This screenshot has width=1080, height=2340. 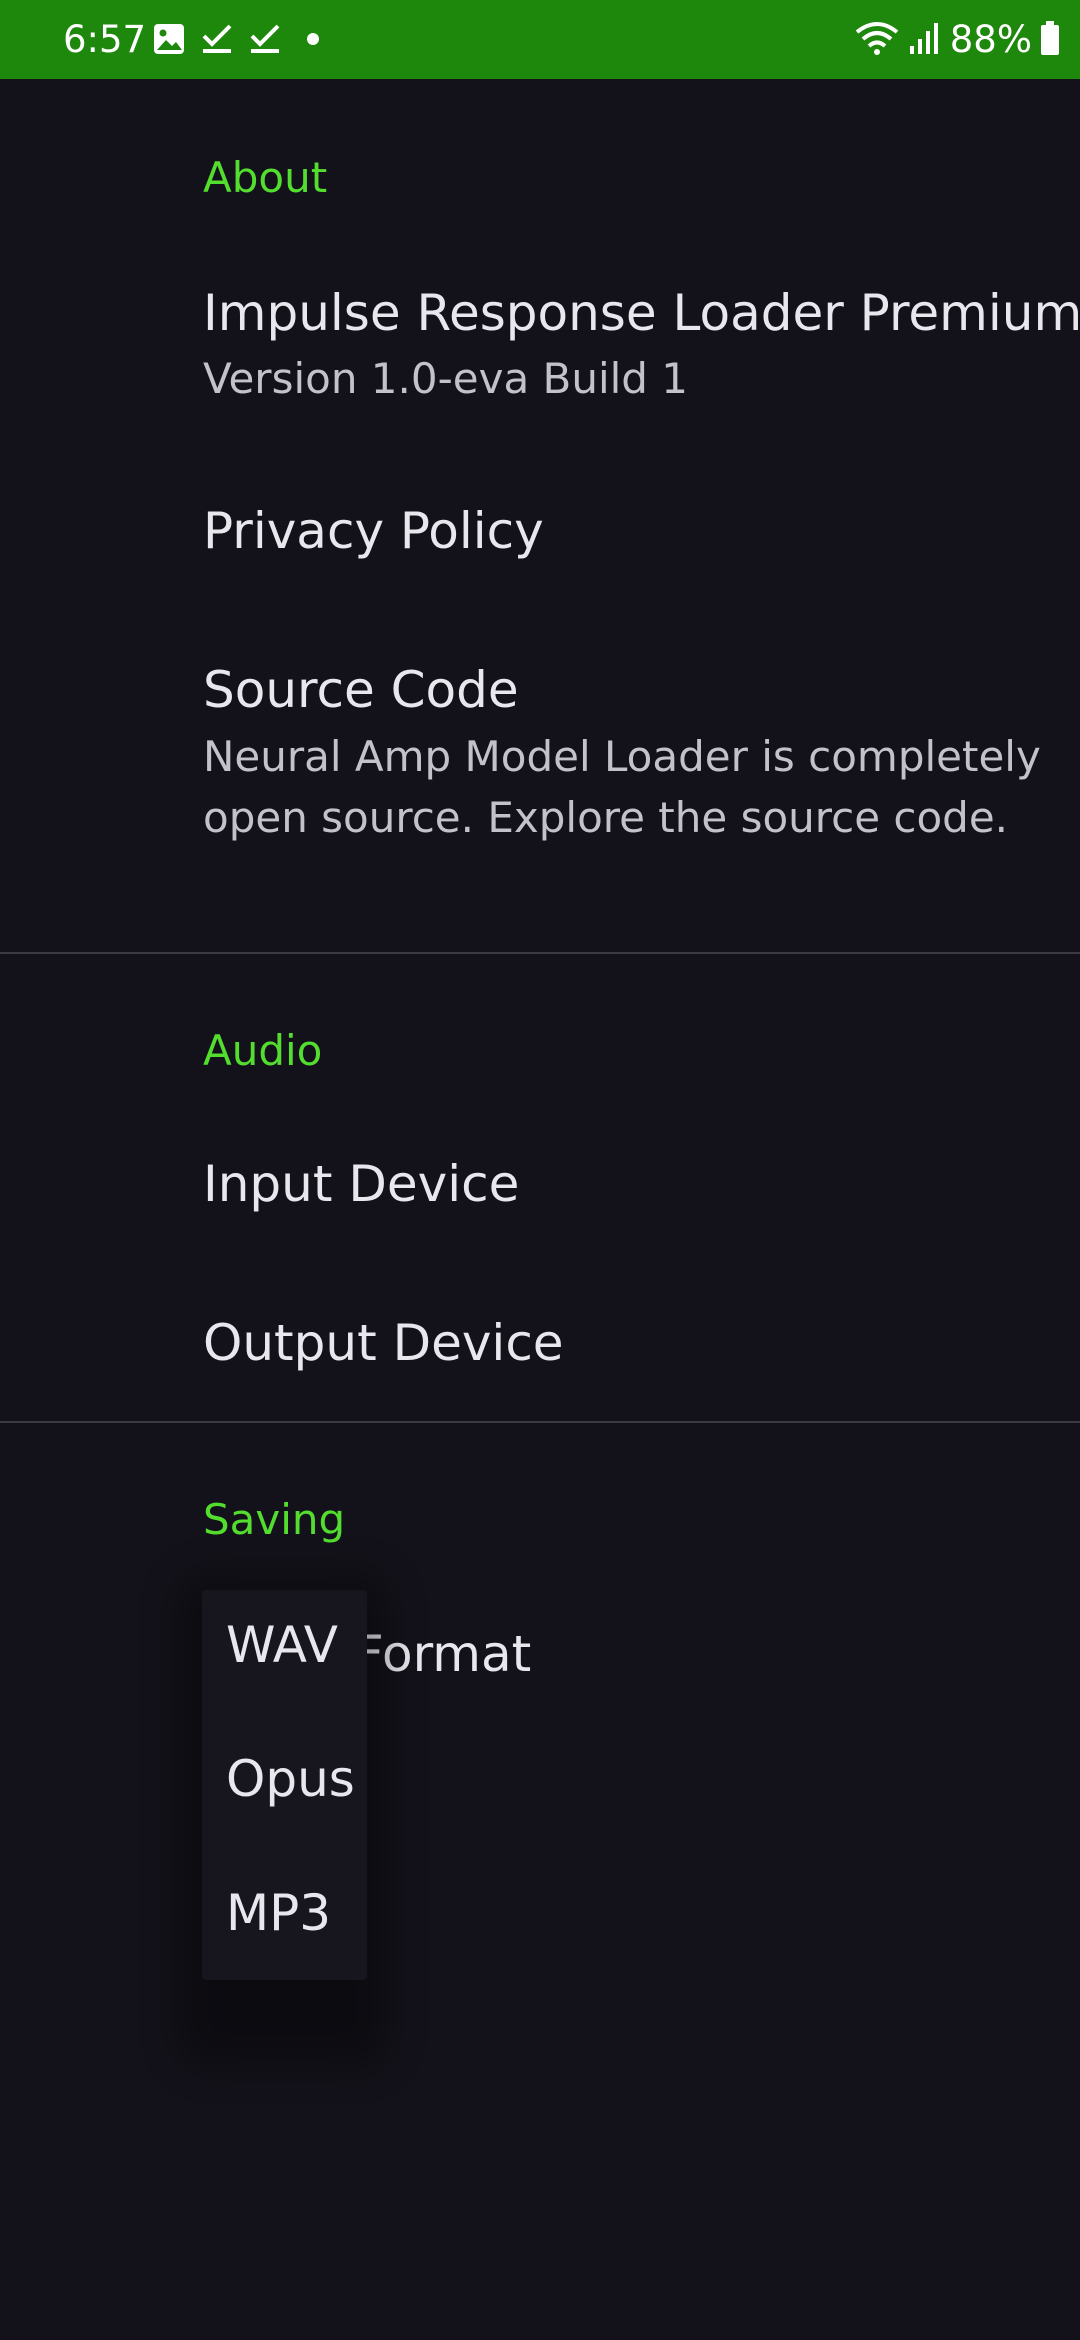 I want to click on pref-output-device: Output Device, so click(x=383, y=1343).